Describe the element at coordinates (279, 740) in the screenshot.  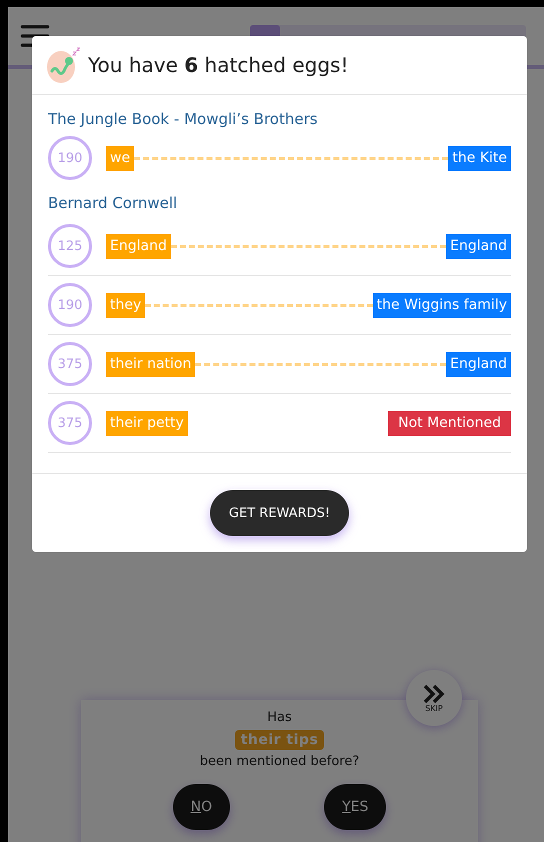
I see `mention-chip: their tips` at that location.